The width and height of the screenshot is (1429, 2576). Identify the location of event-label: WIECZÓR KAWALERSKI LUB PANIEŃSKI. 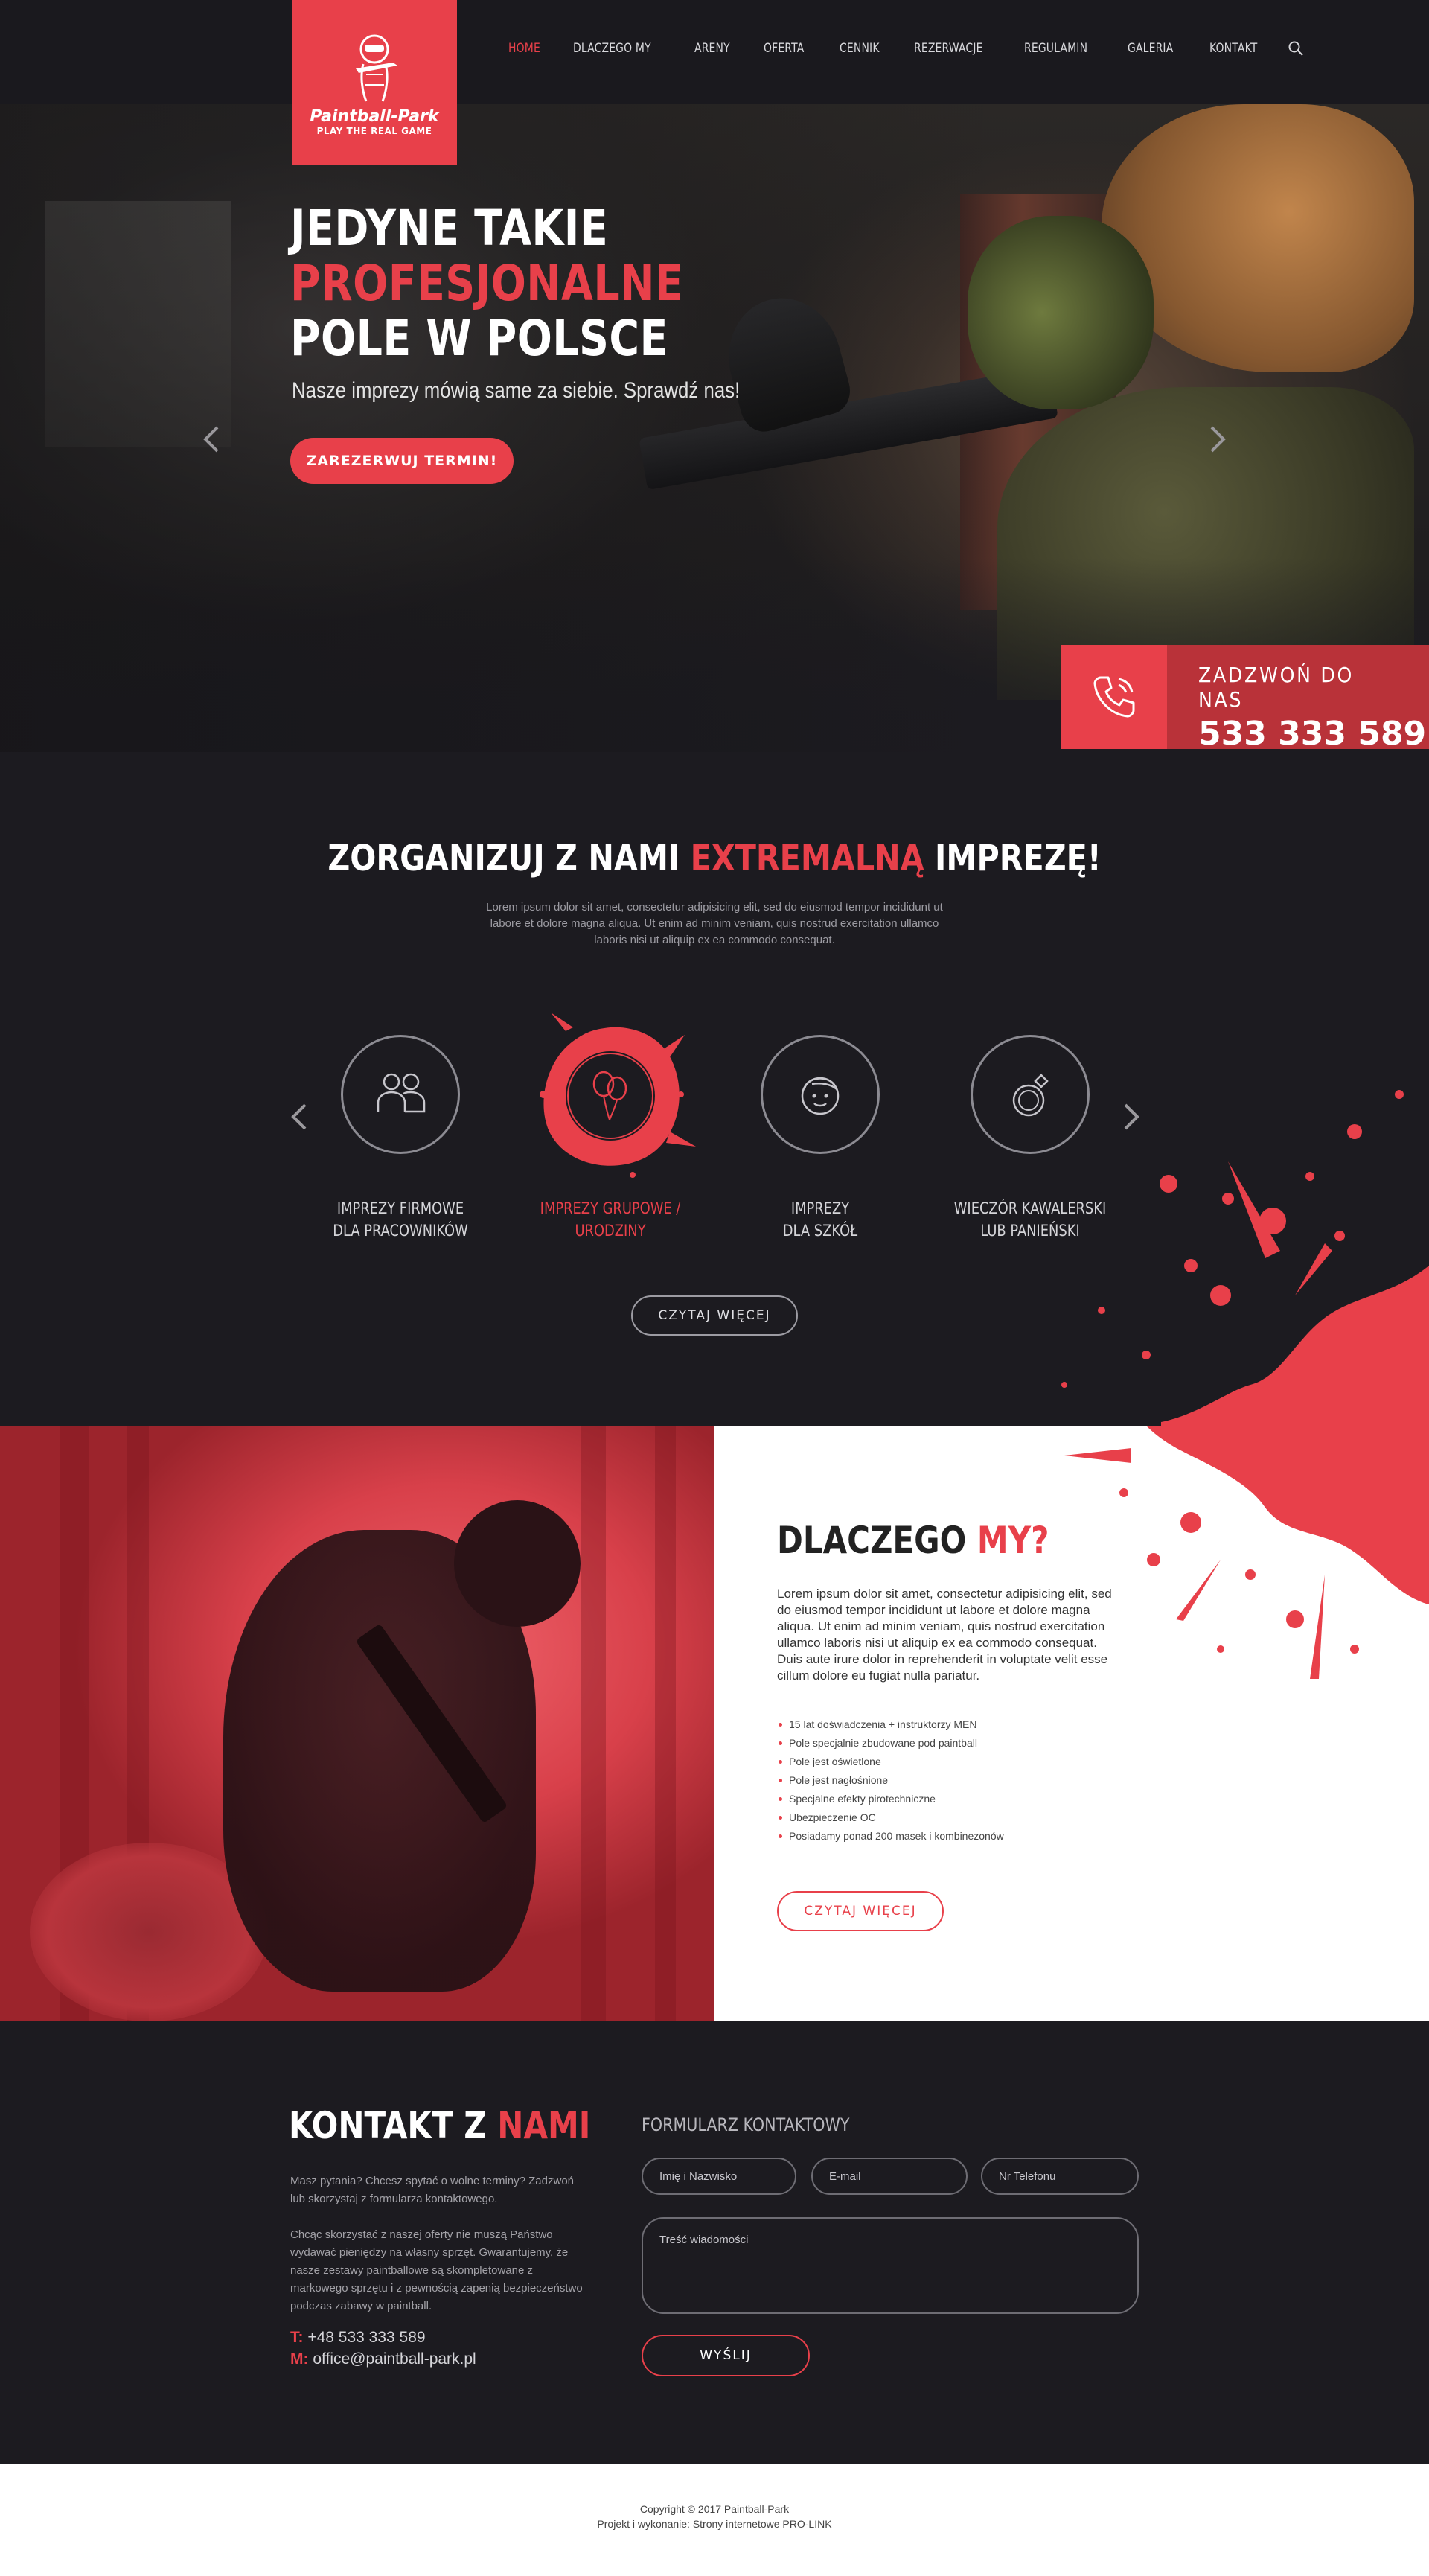
(1030, 1219).